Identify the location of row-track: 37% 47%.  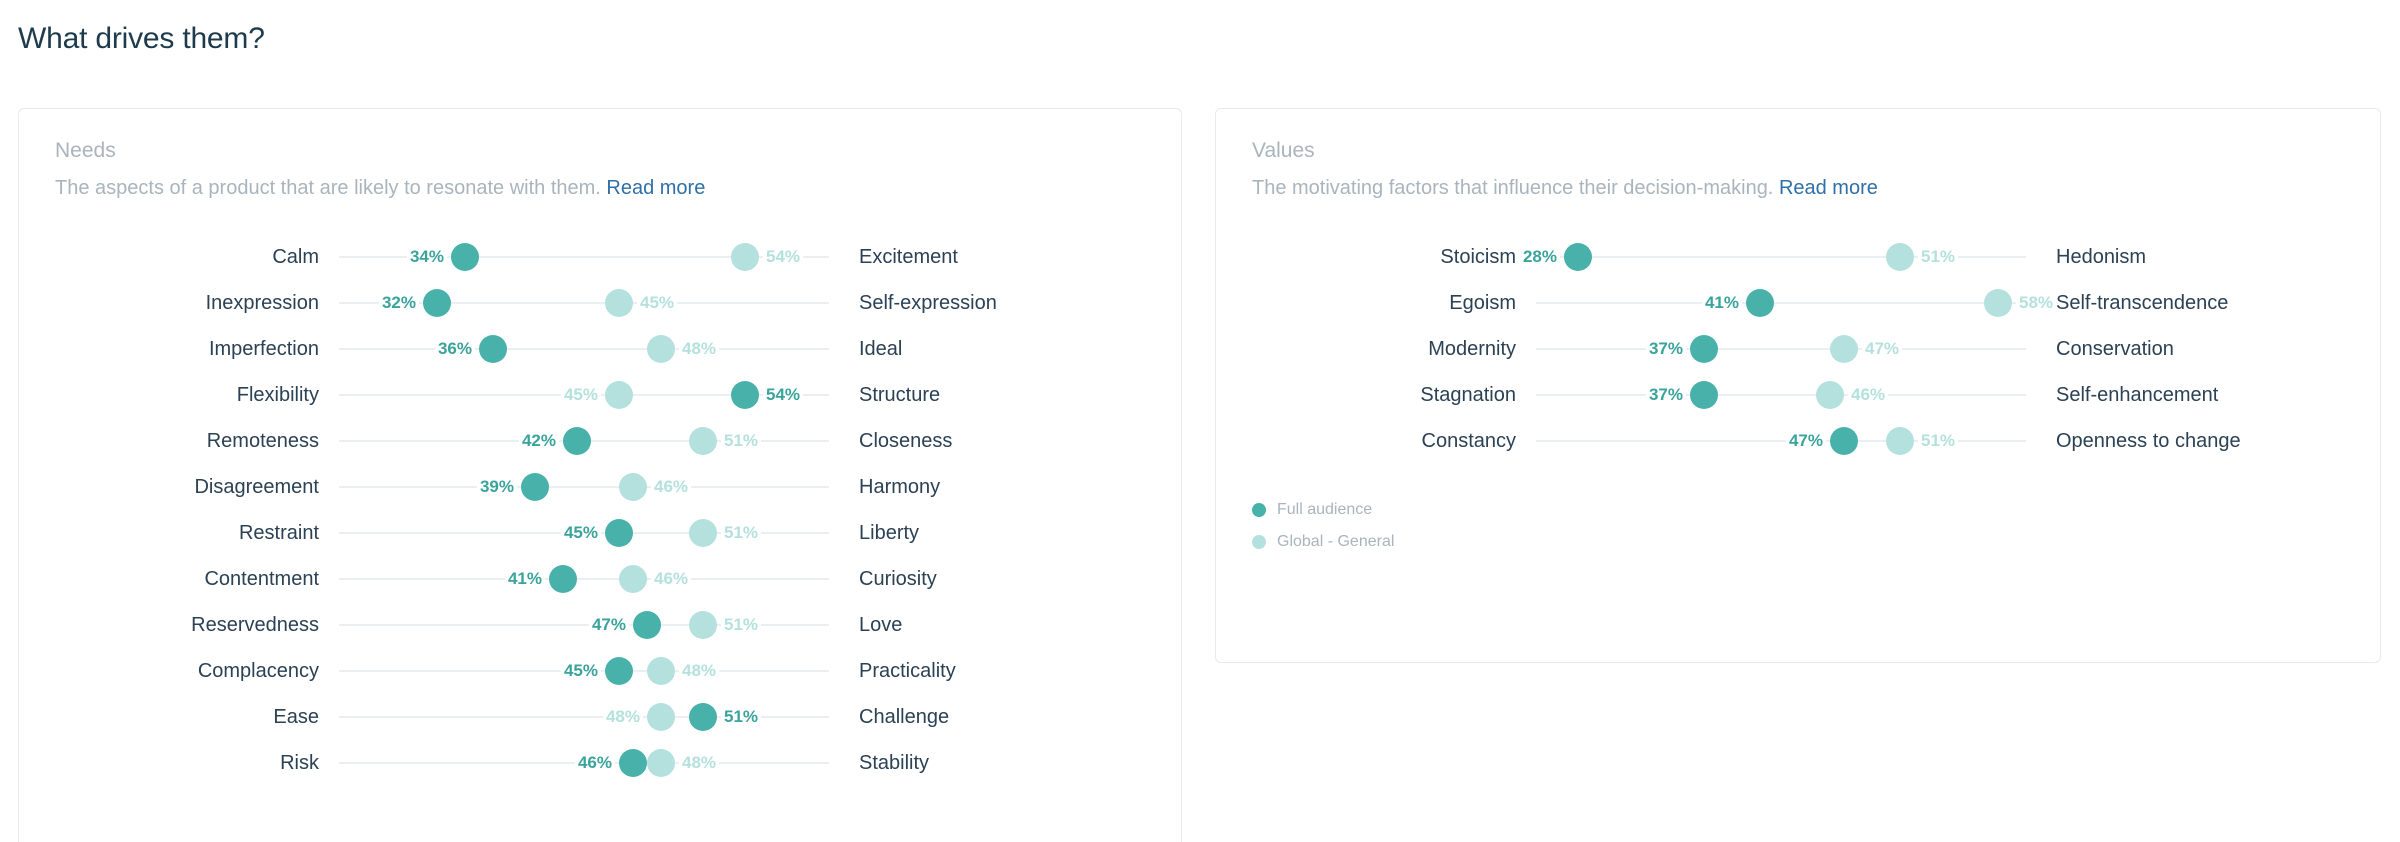
(1781, 349).